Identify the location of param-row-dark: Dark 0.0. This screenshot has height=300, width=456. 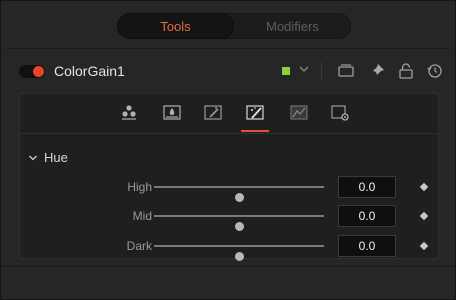
(229, 248).